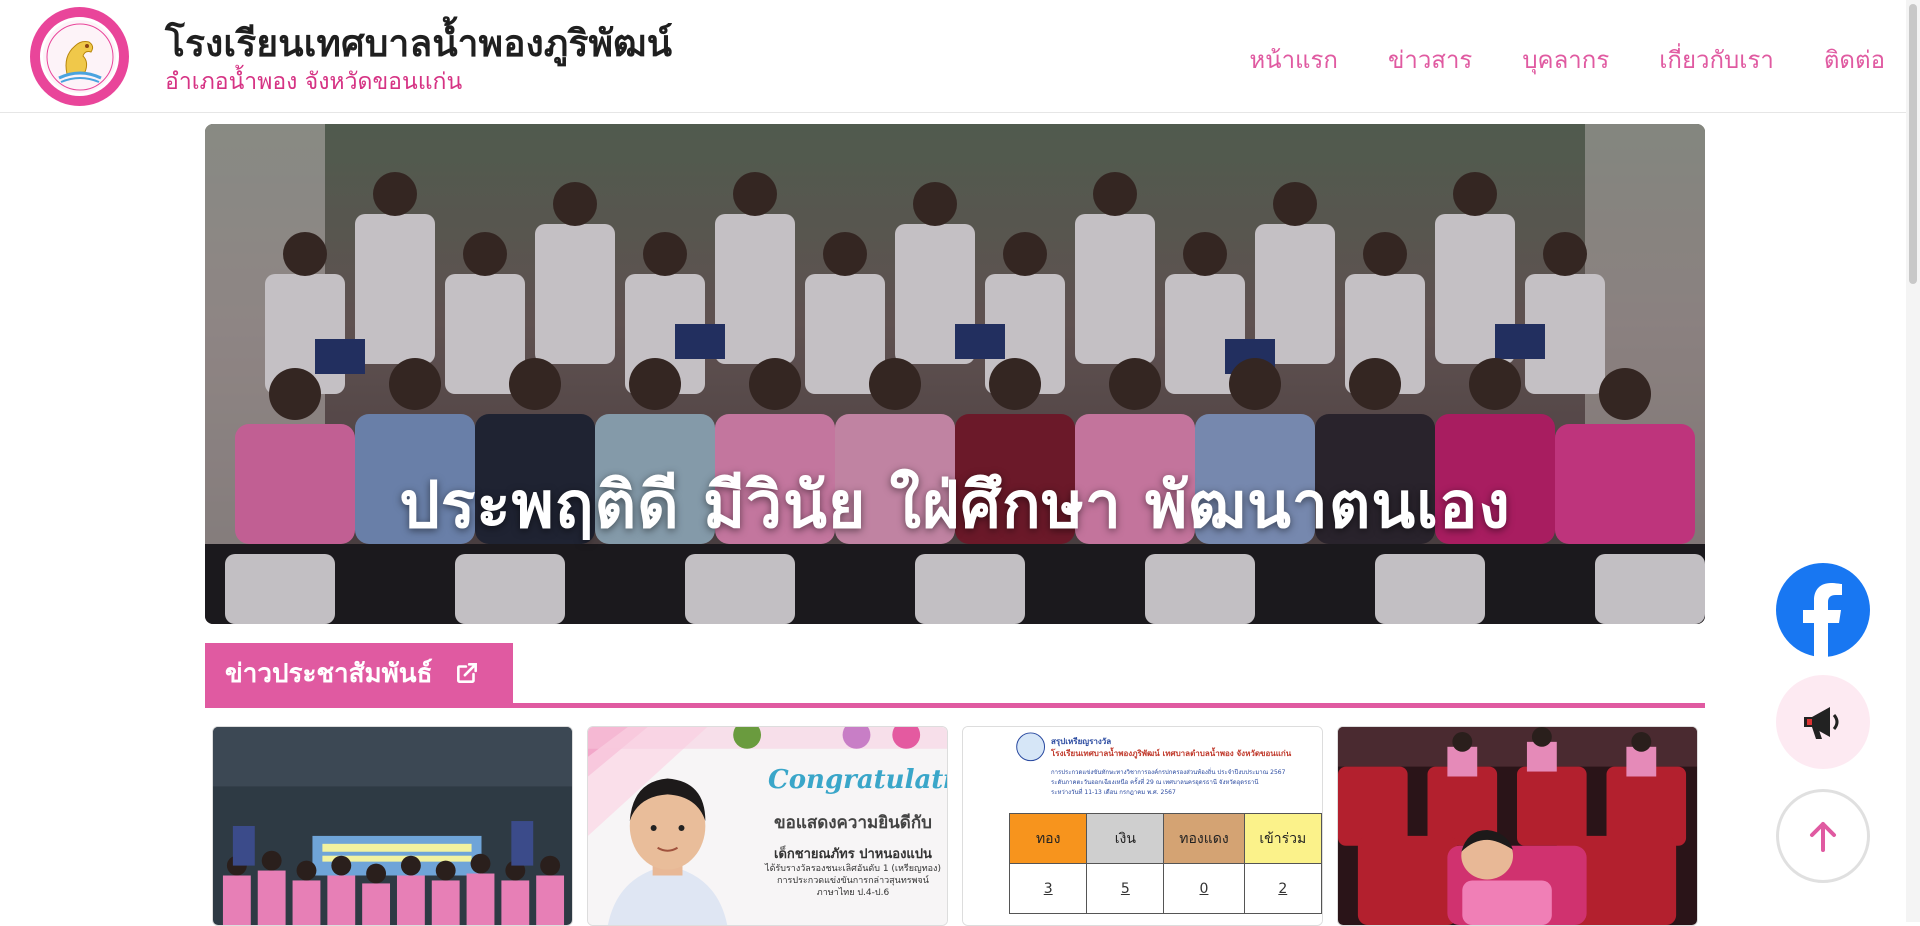 This screenshot has width=1920, height=926. I want to click on congrats-script: Congratulations!, so click(857, 780).